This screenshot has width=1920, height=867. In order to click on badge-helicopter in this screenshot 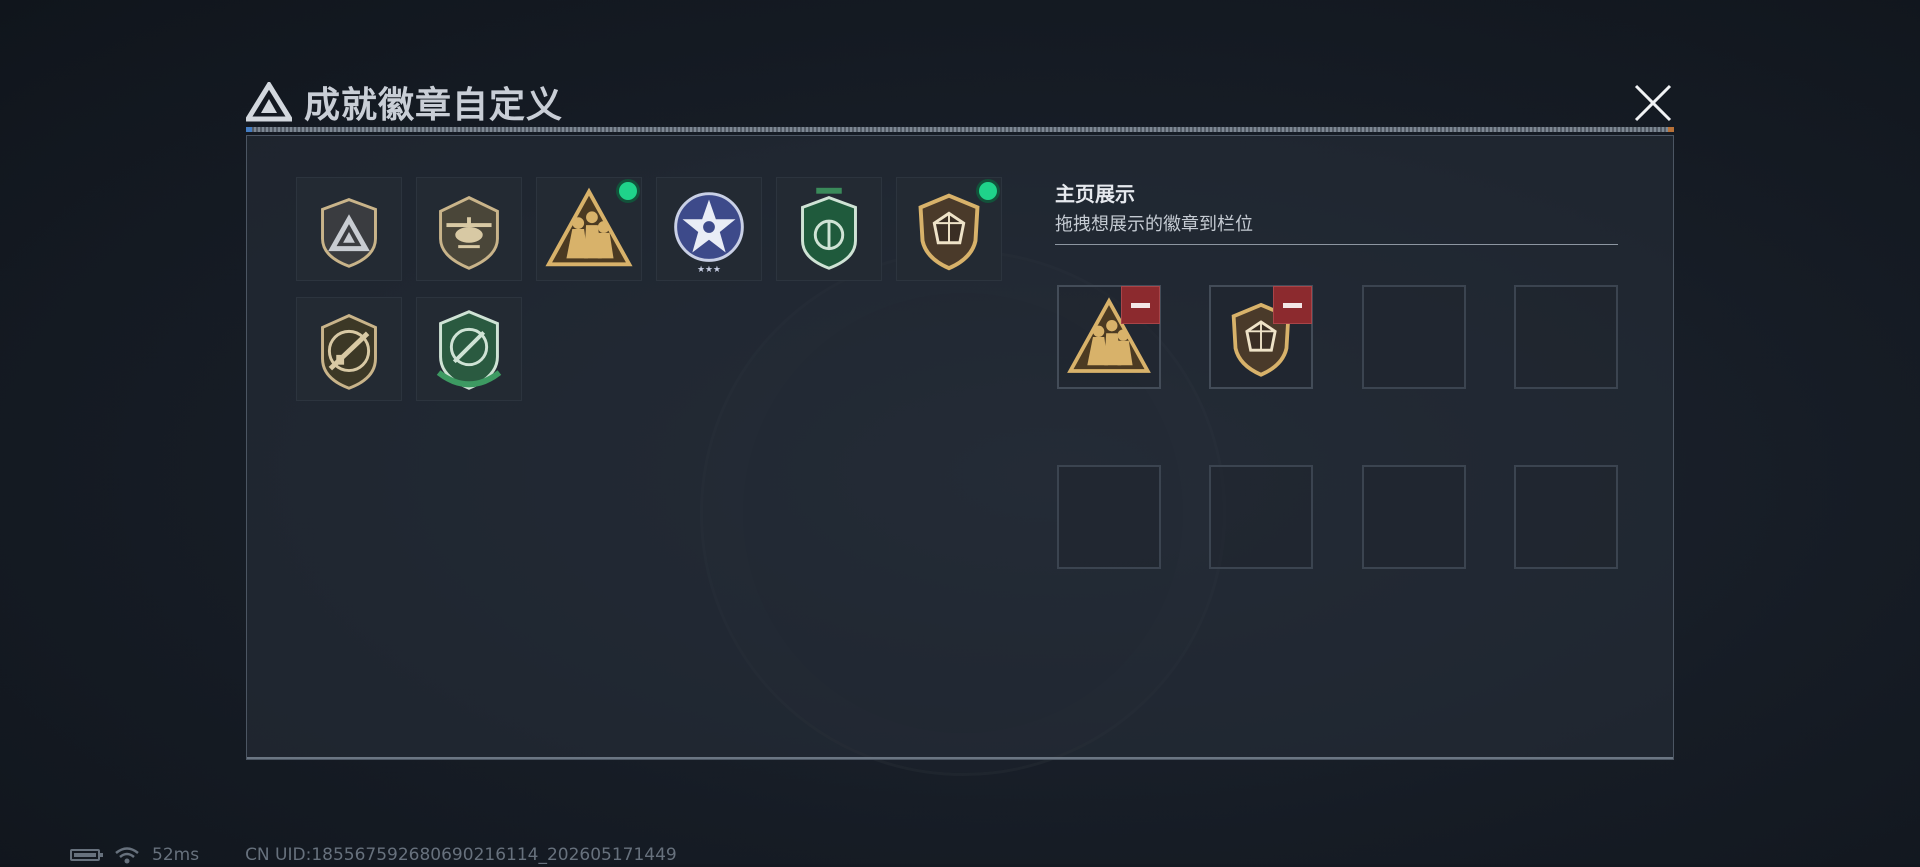, I will do `click(469, 229)`.